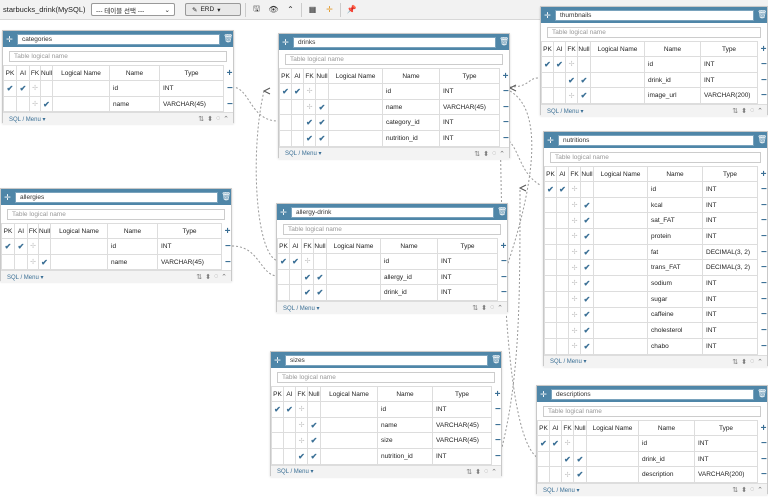 Image resolution: width=768 pixels, height=499 pixels. Describe the element at coordinates (290, 9) in the screenshot. I see `chevron-up-icon: ⌃` at that location.